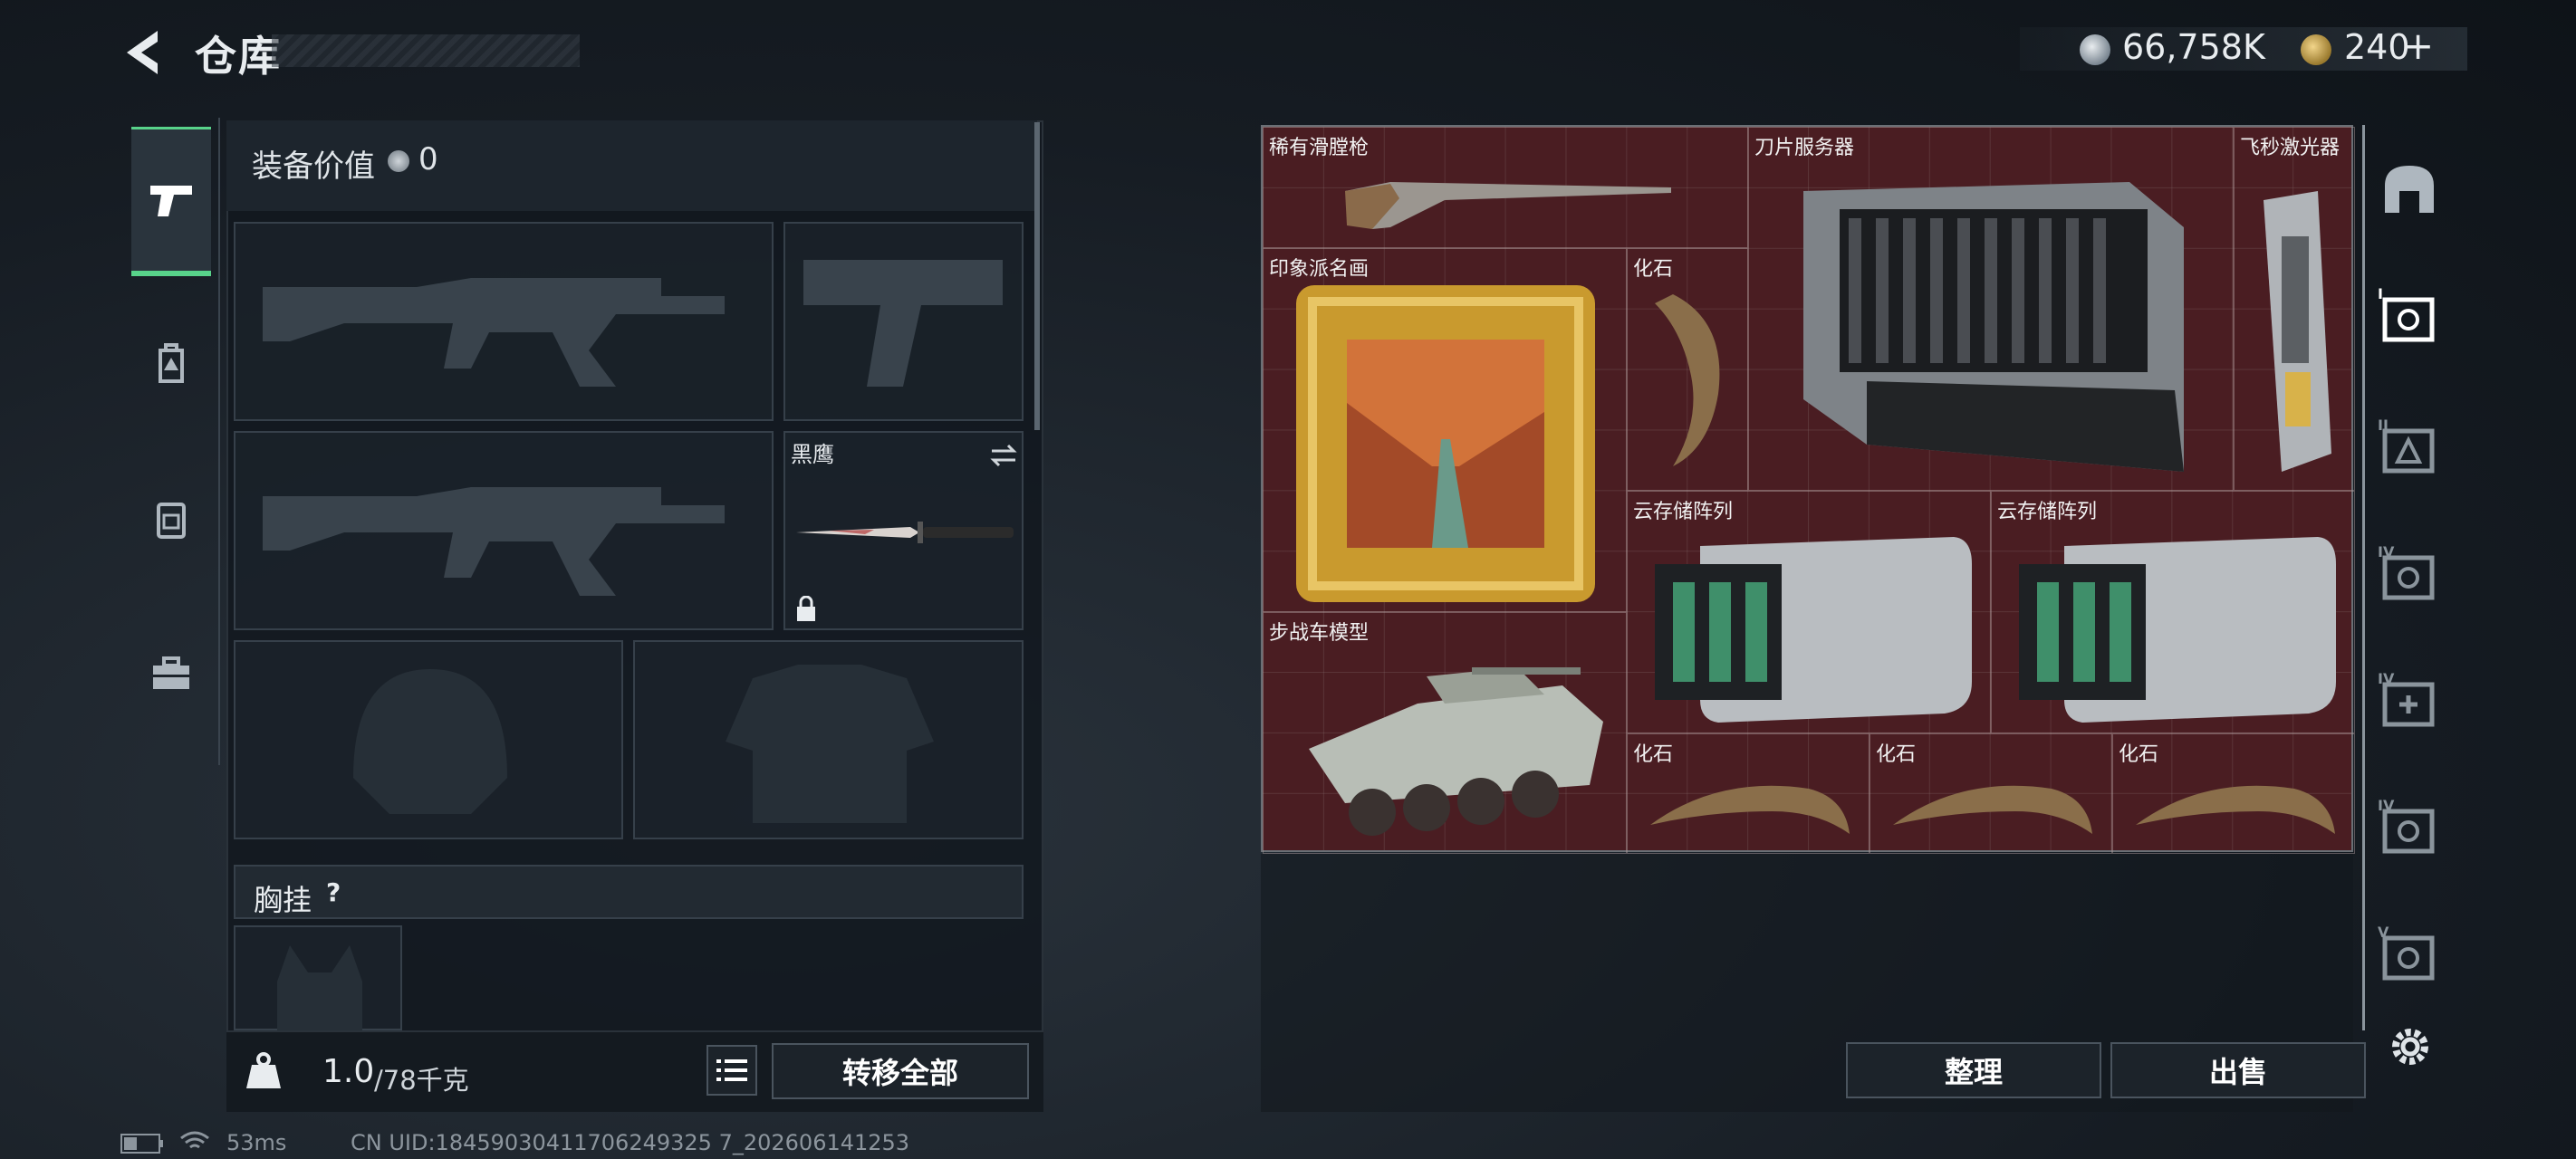 The image size is (2576, 1159). I want to click on sort-button: 整理, so click(1973, 1070).